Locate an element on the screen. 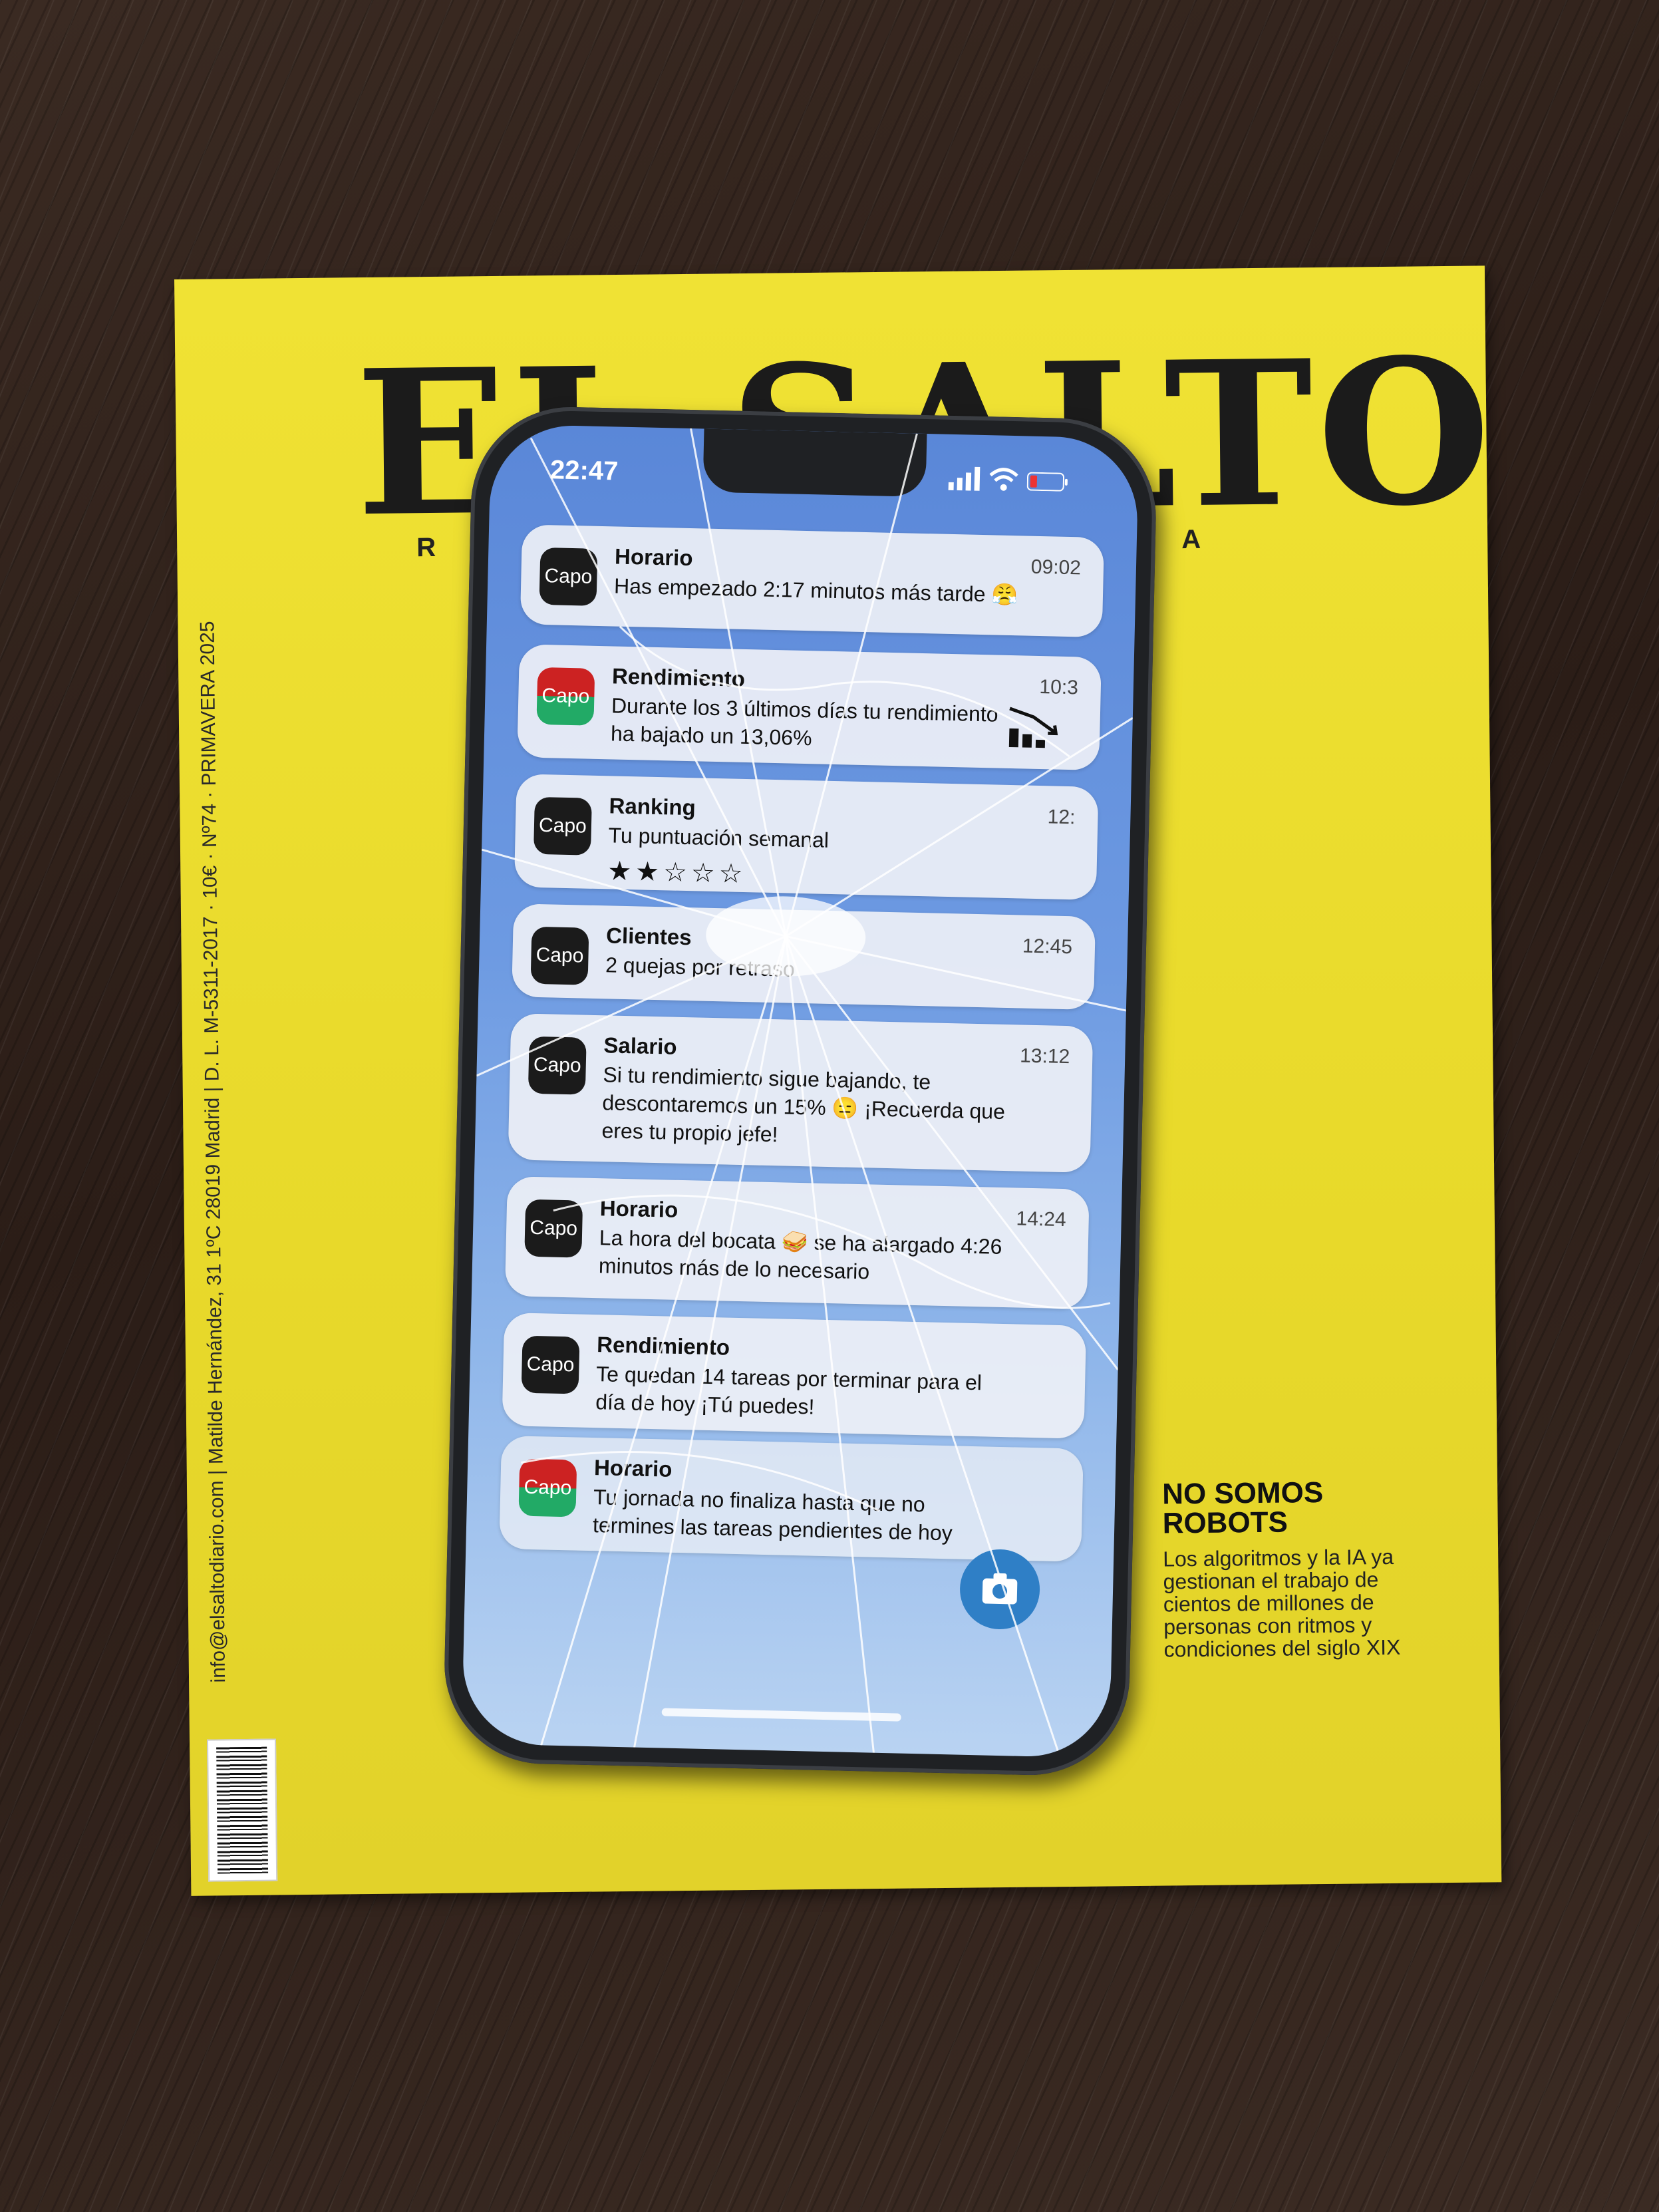  wifi-icon is located at coordinates (1004, 479).